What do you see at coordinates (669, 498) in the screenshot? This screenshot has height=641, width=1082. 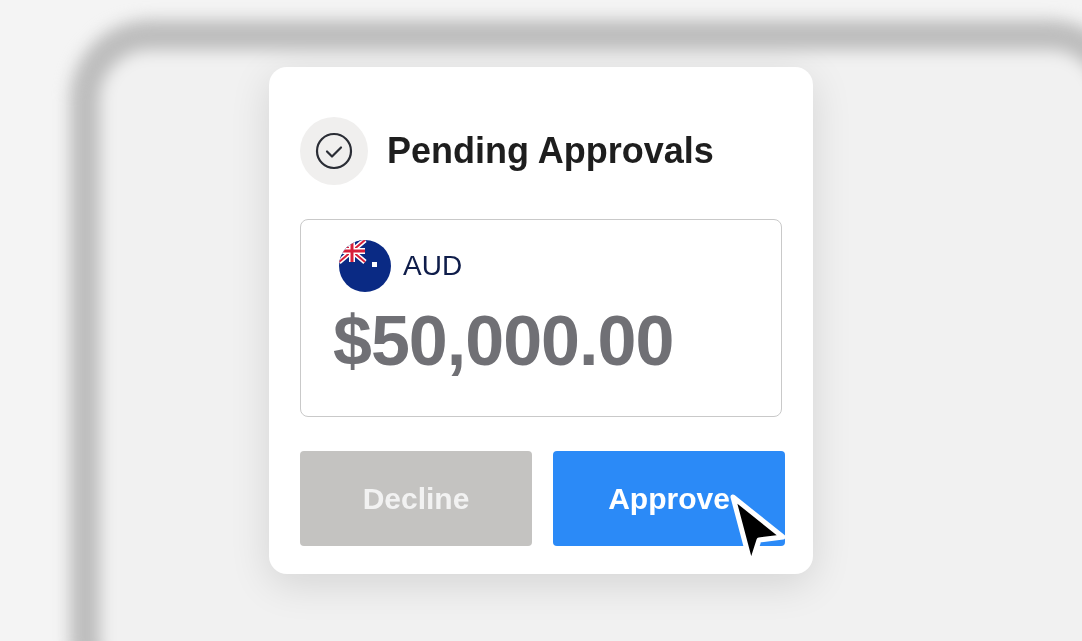 I see `approve-button: Approve` at bounding box center [669, 498].